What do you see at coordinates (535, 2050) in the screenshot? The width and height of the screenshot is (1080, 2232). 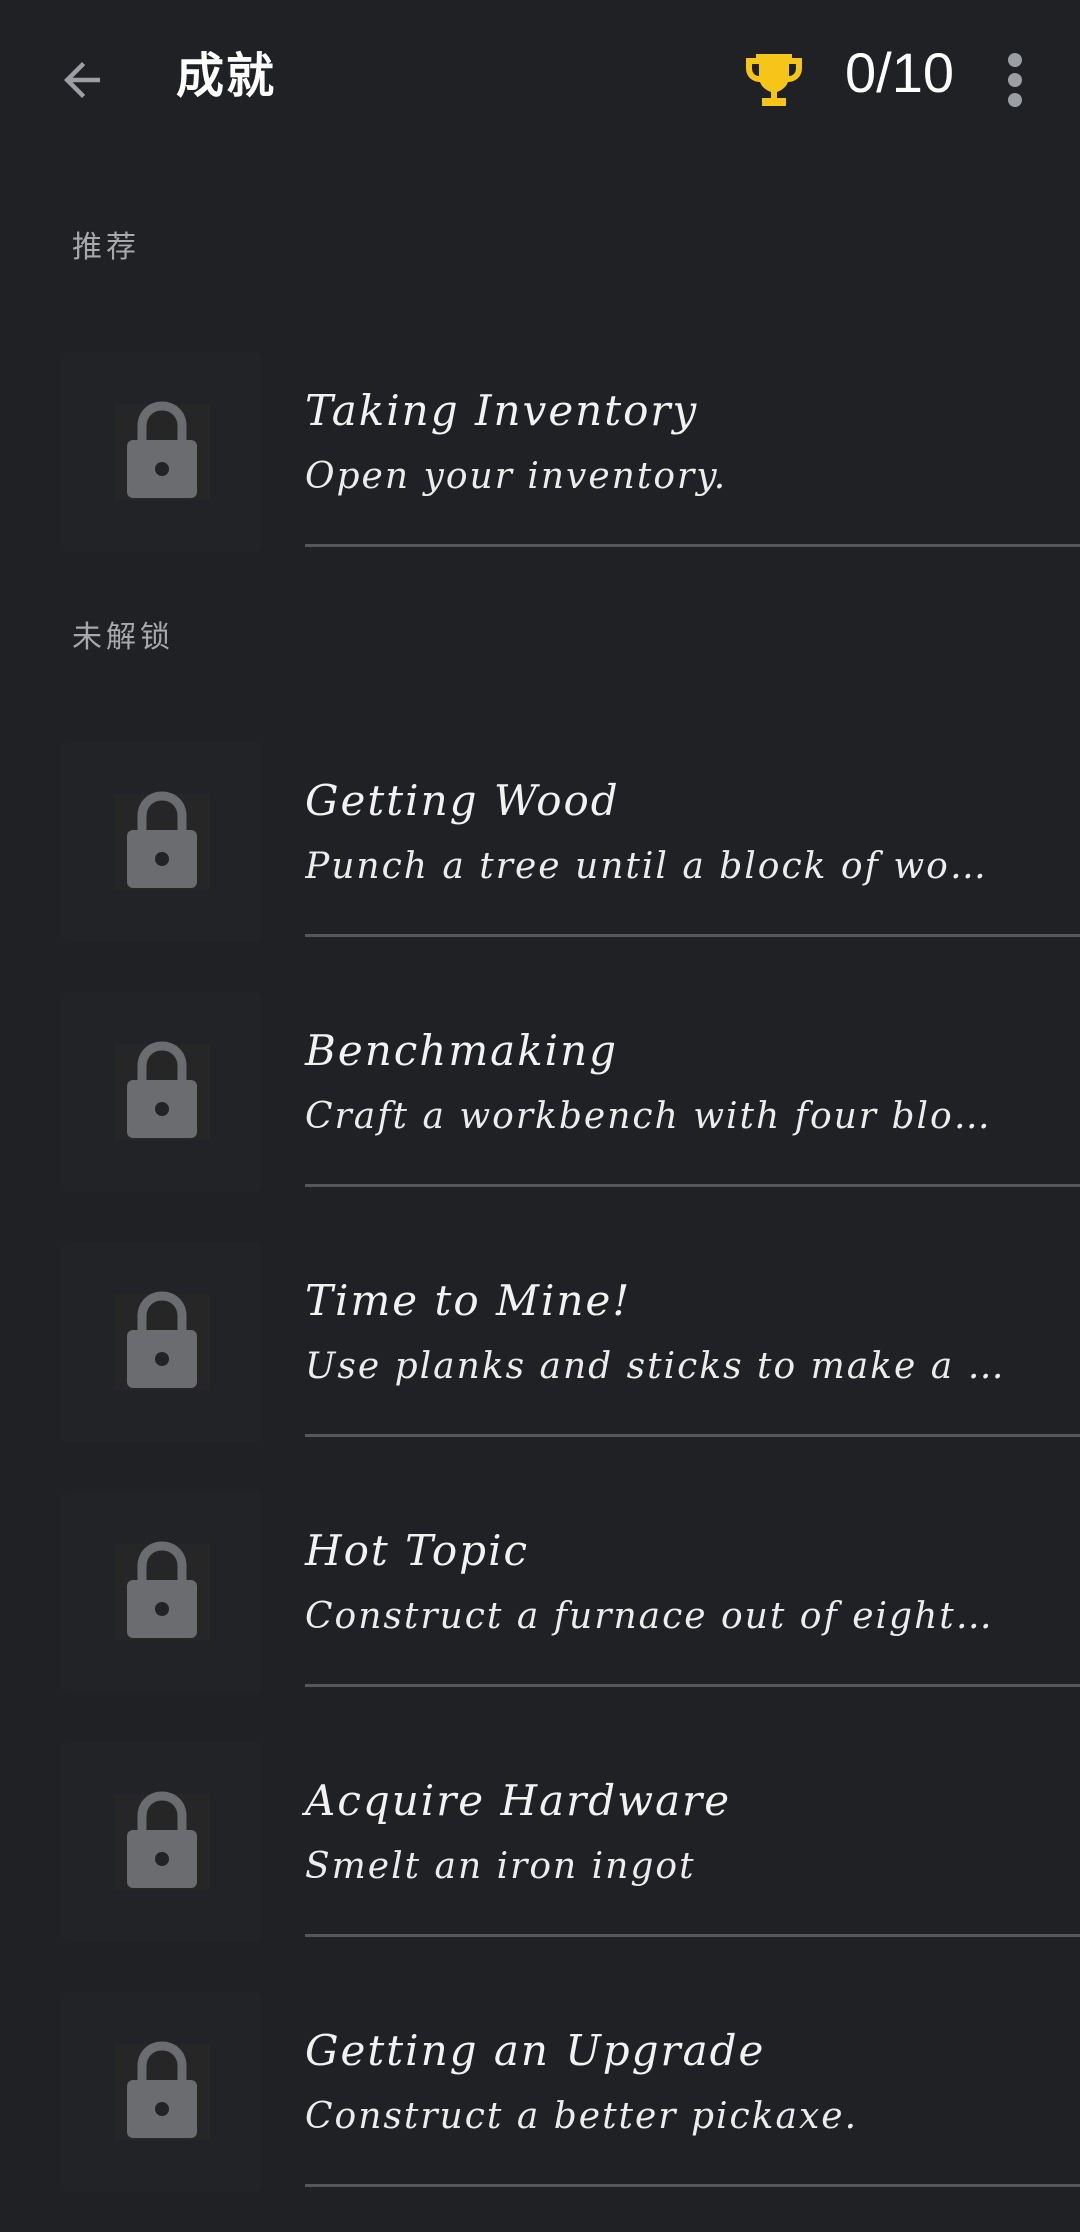 I see `achievement-title: Getting an Upgrade` at bounding box center [535, 2050].